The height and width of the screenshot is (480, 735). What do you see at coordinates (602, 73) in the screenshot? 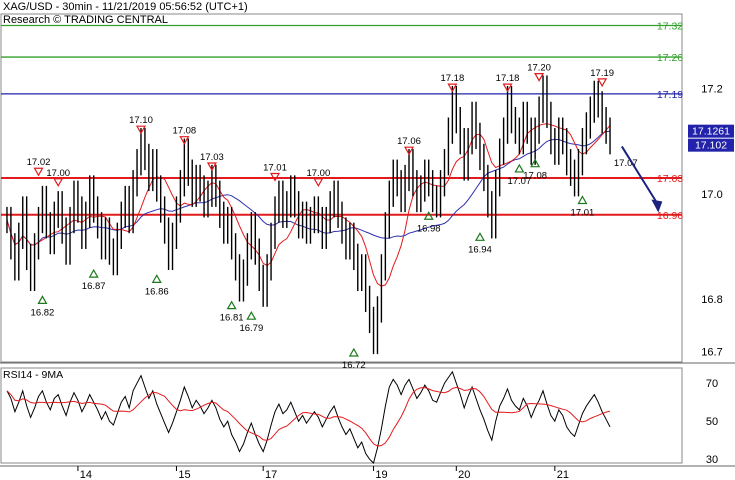
I see `swing-high-label: 17.19` at bounding box center [602, 73].